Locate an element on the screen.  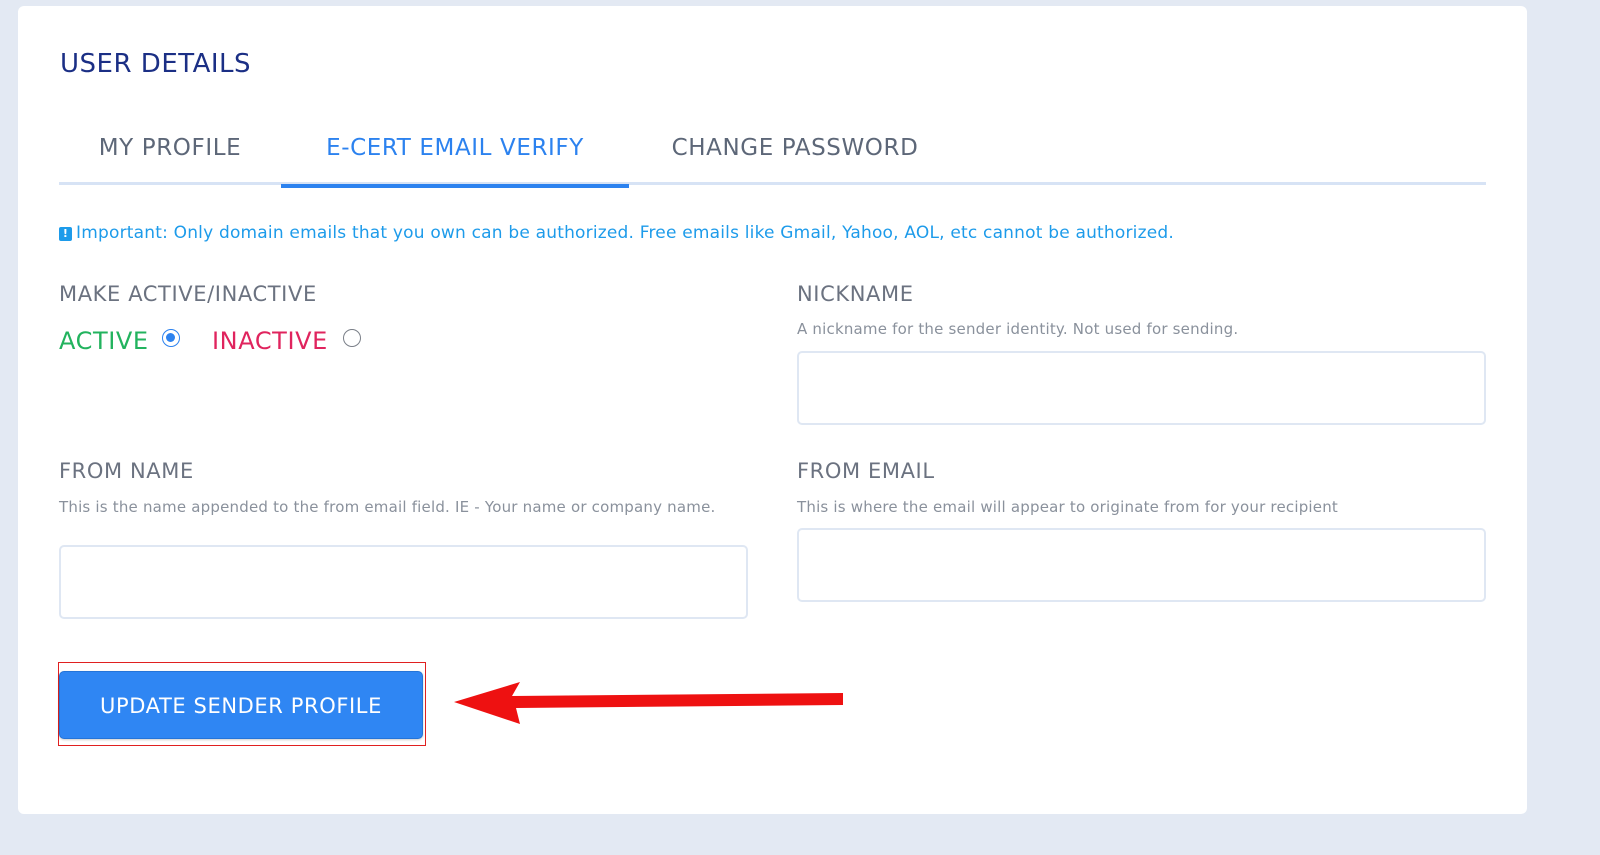
inactive-option-label: INACTIVE is located at coordinates (270, 341).